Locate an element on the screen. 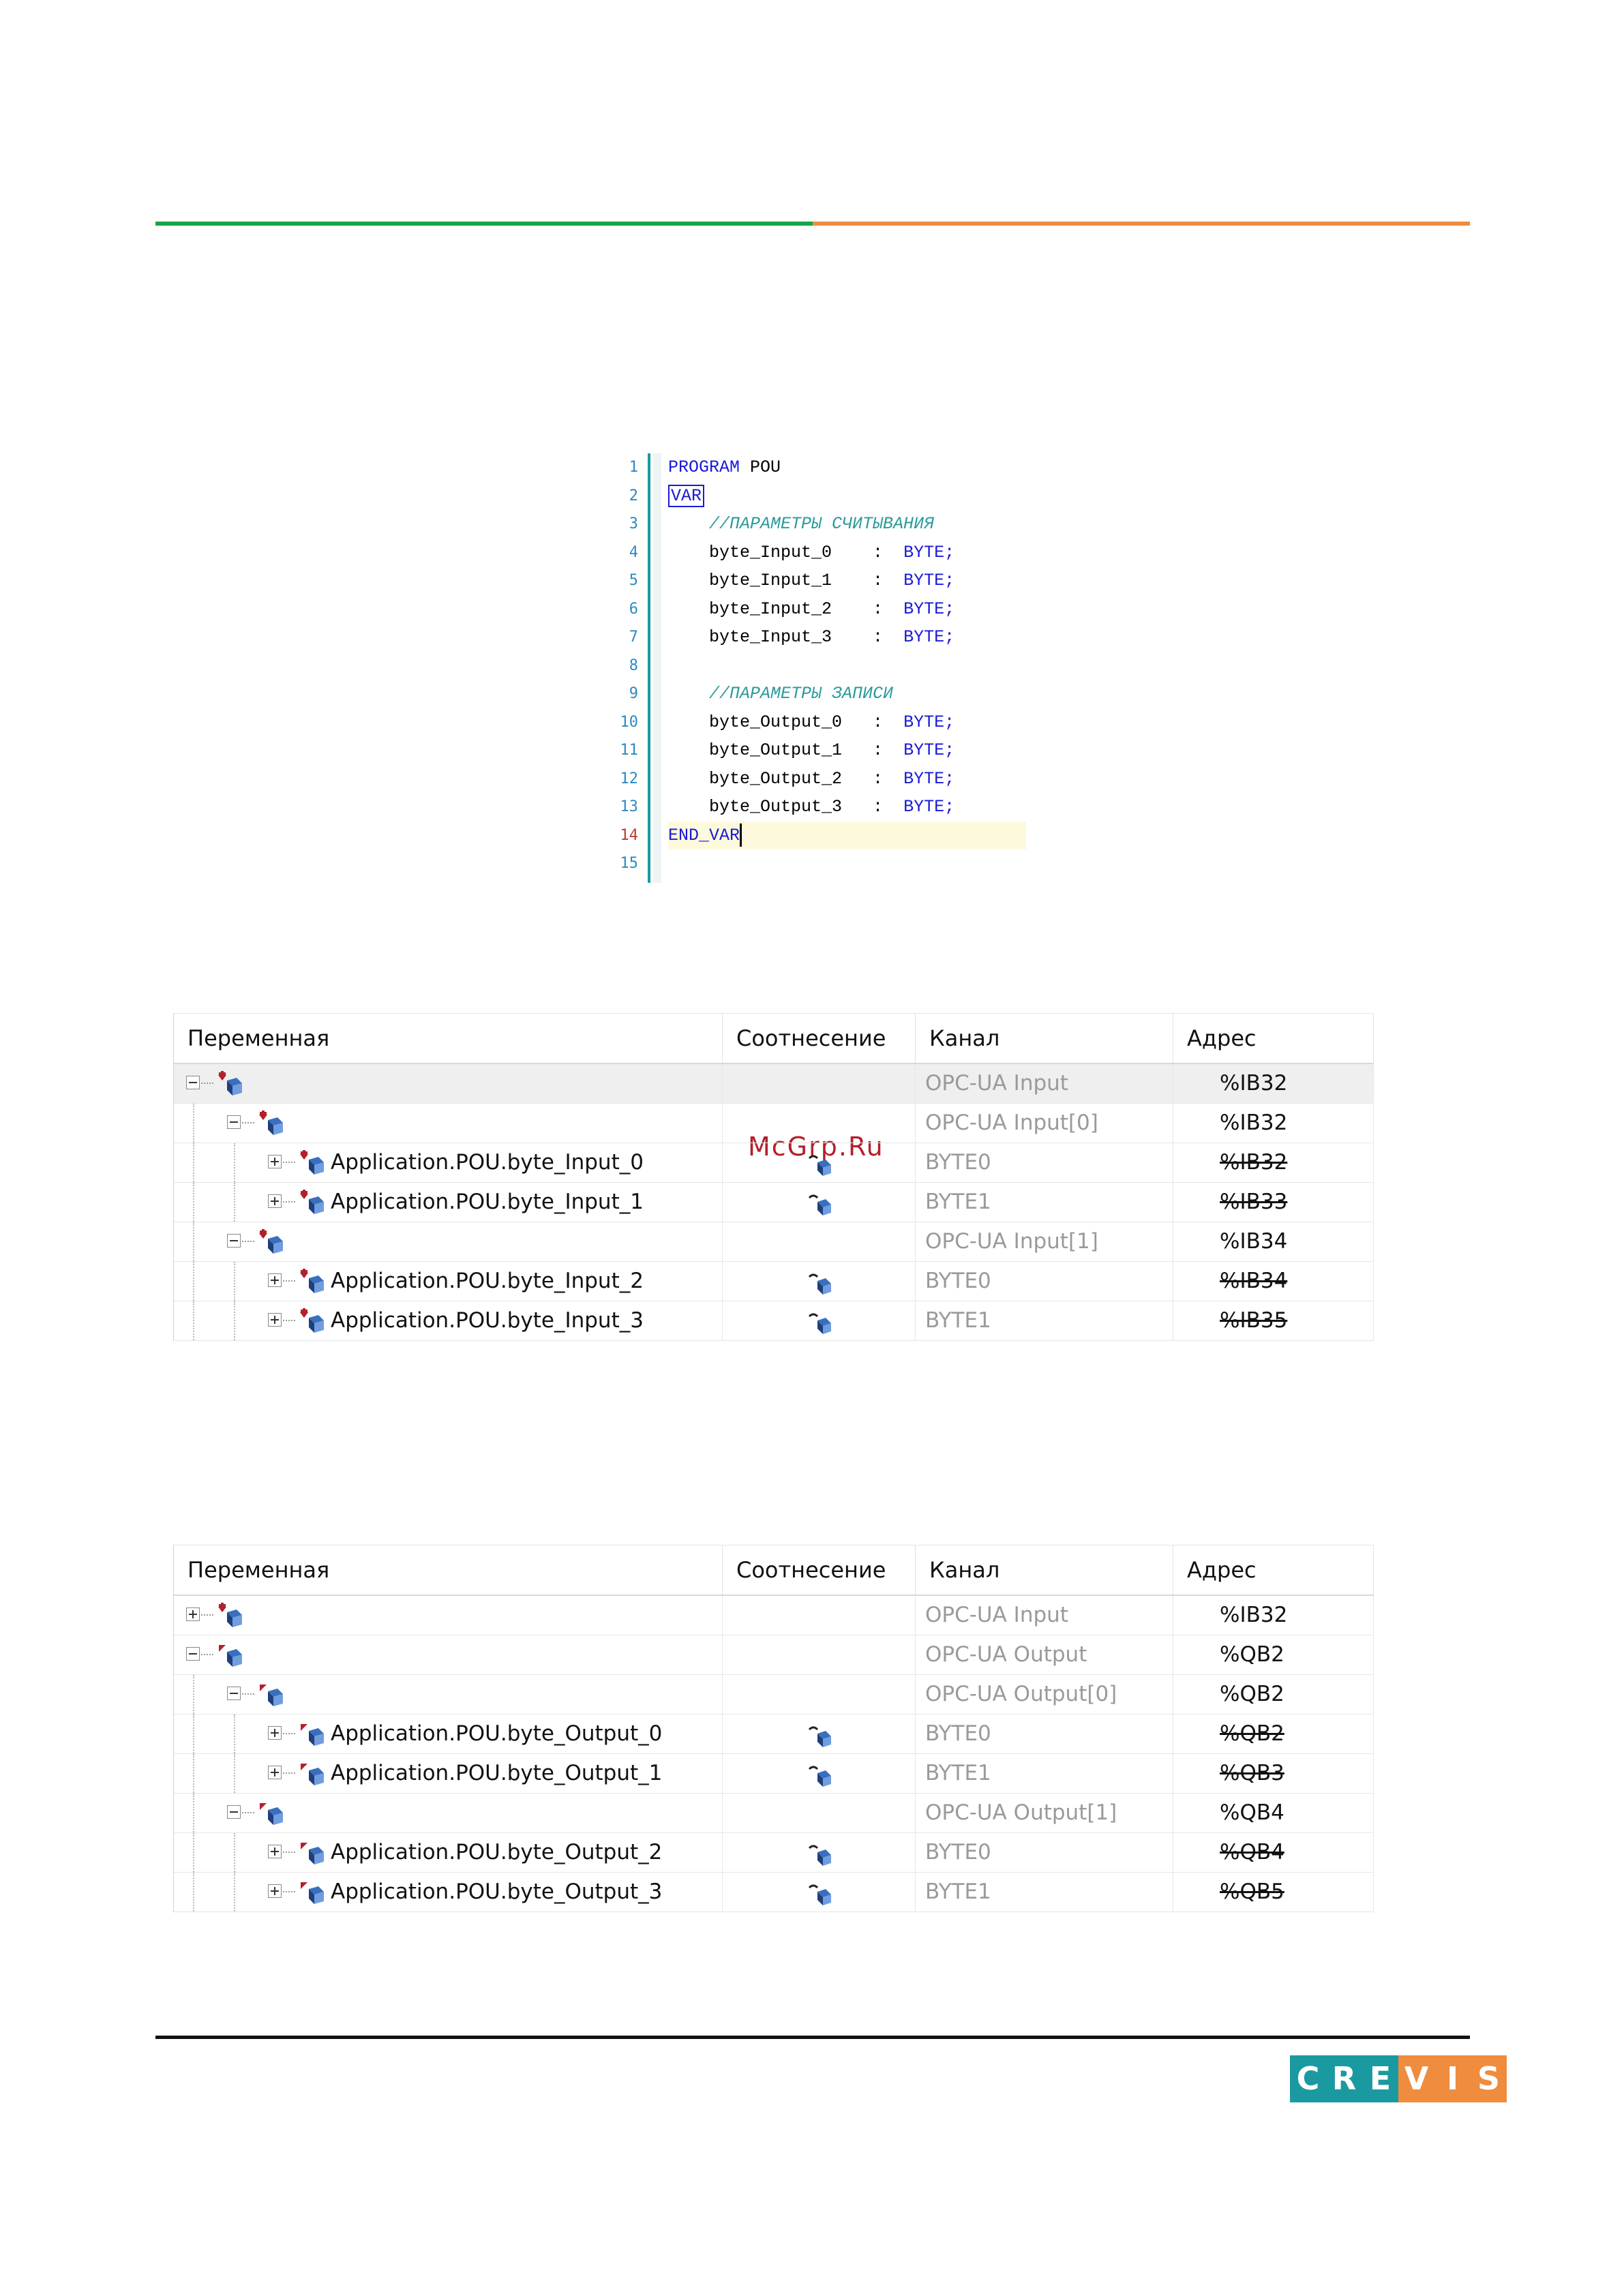 This screenshot has width=1624, height=2296. table-row: OPC-UA Output[1] %QB4 is located at coordinates (774, 1813).